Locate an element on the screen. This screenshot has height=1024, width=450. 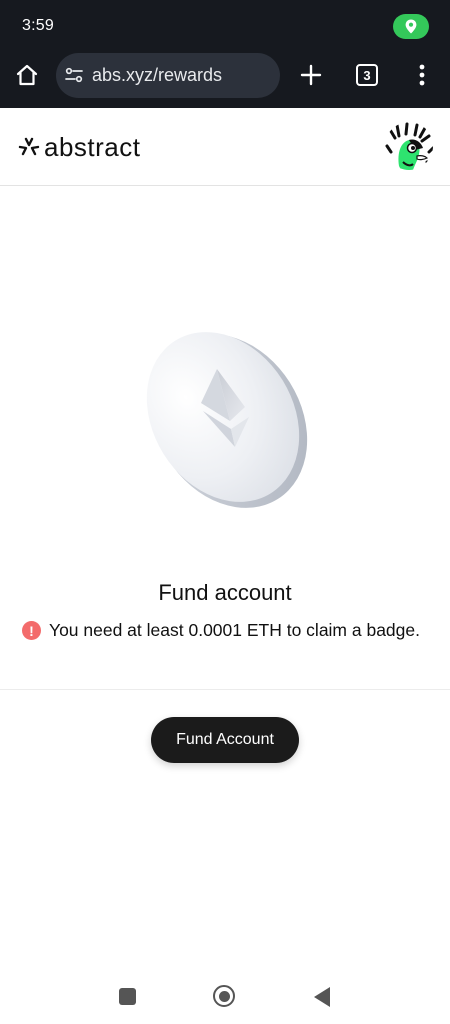
more-vert-icon is located at coordinates (422, 75).